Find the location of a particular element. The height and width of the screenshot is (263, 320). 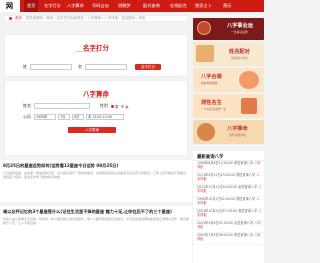

list-item: 2000年7月3日06:00:00 男性查询八字 八字详批 is located at coordinates (228, 239).